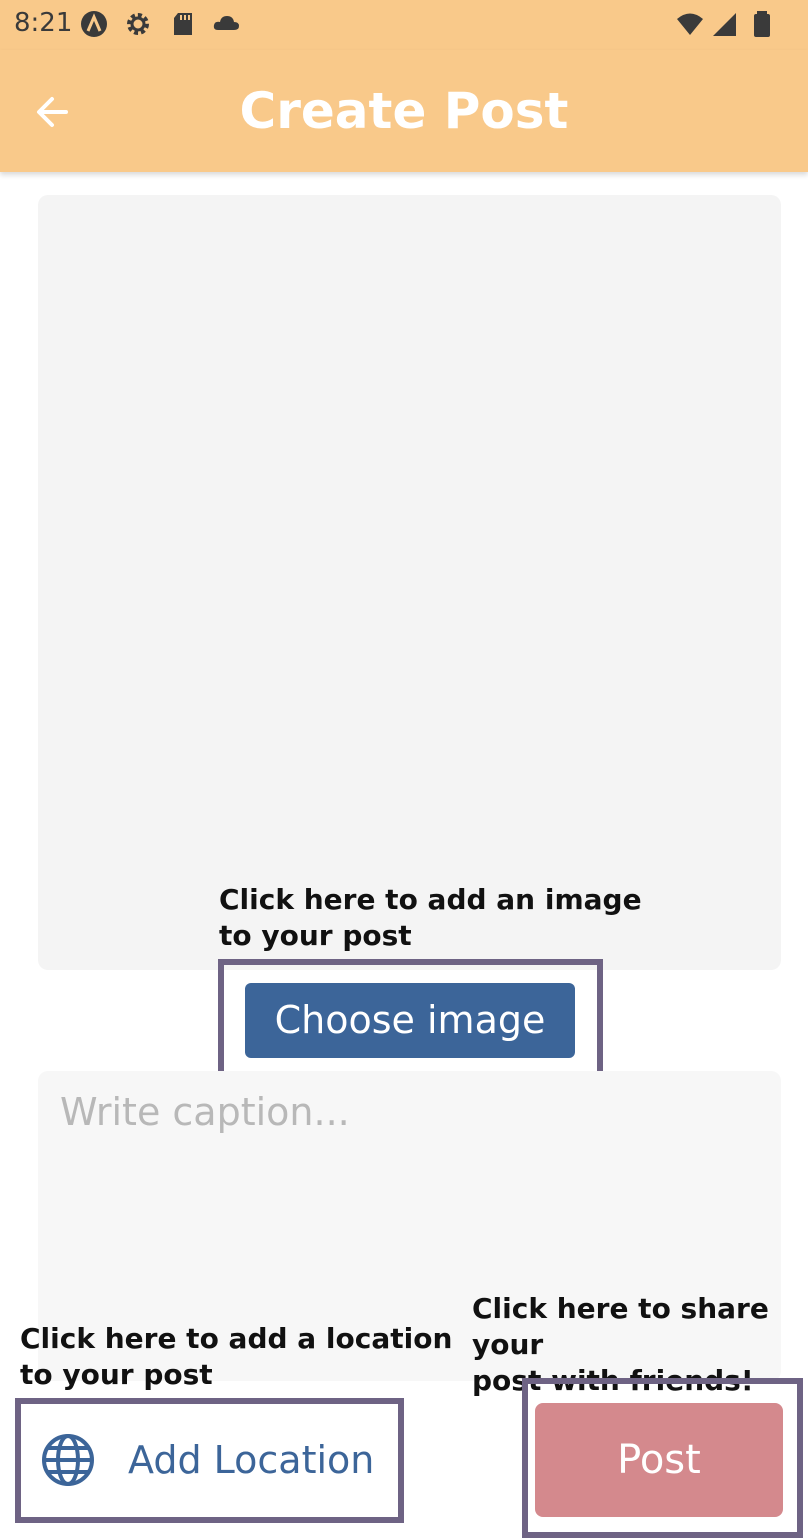 This screenshot has width=808, height=1538. What do you see at coordinates (183, 24) in the screenshot?
I see `sd-card-icon` at bounding box center [183, 24].